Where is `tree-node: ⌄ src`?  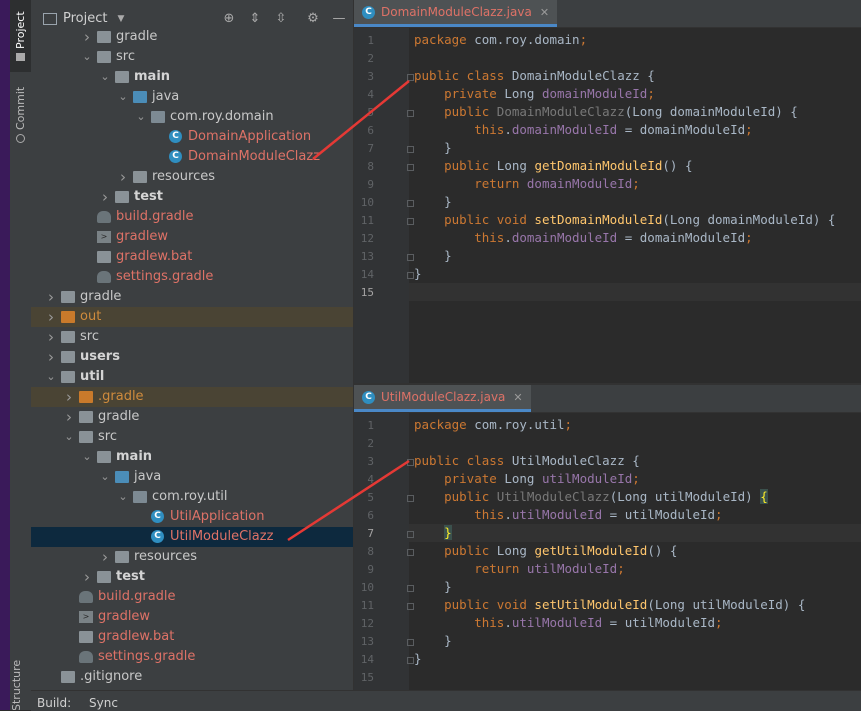
tree-node: ⌄ src is located at coordinates (192, 57).